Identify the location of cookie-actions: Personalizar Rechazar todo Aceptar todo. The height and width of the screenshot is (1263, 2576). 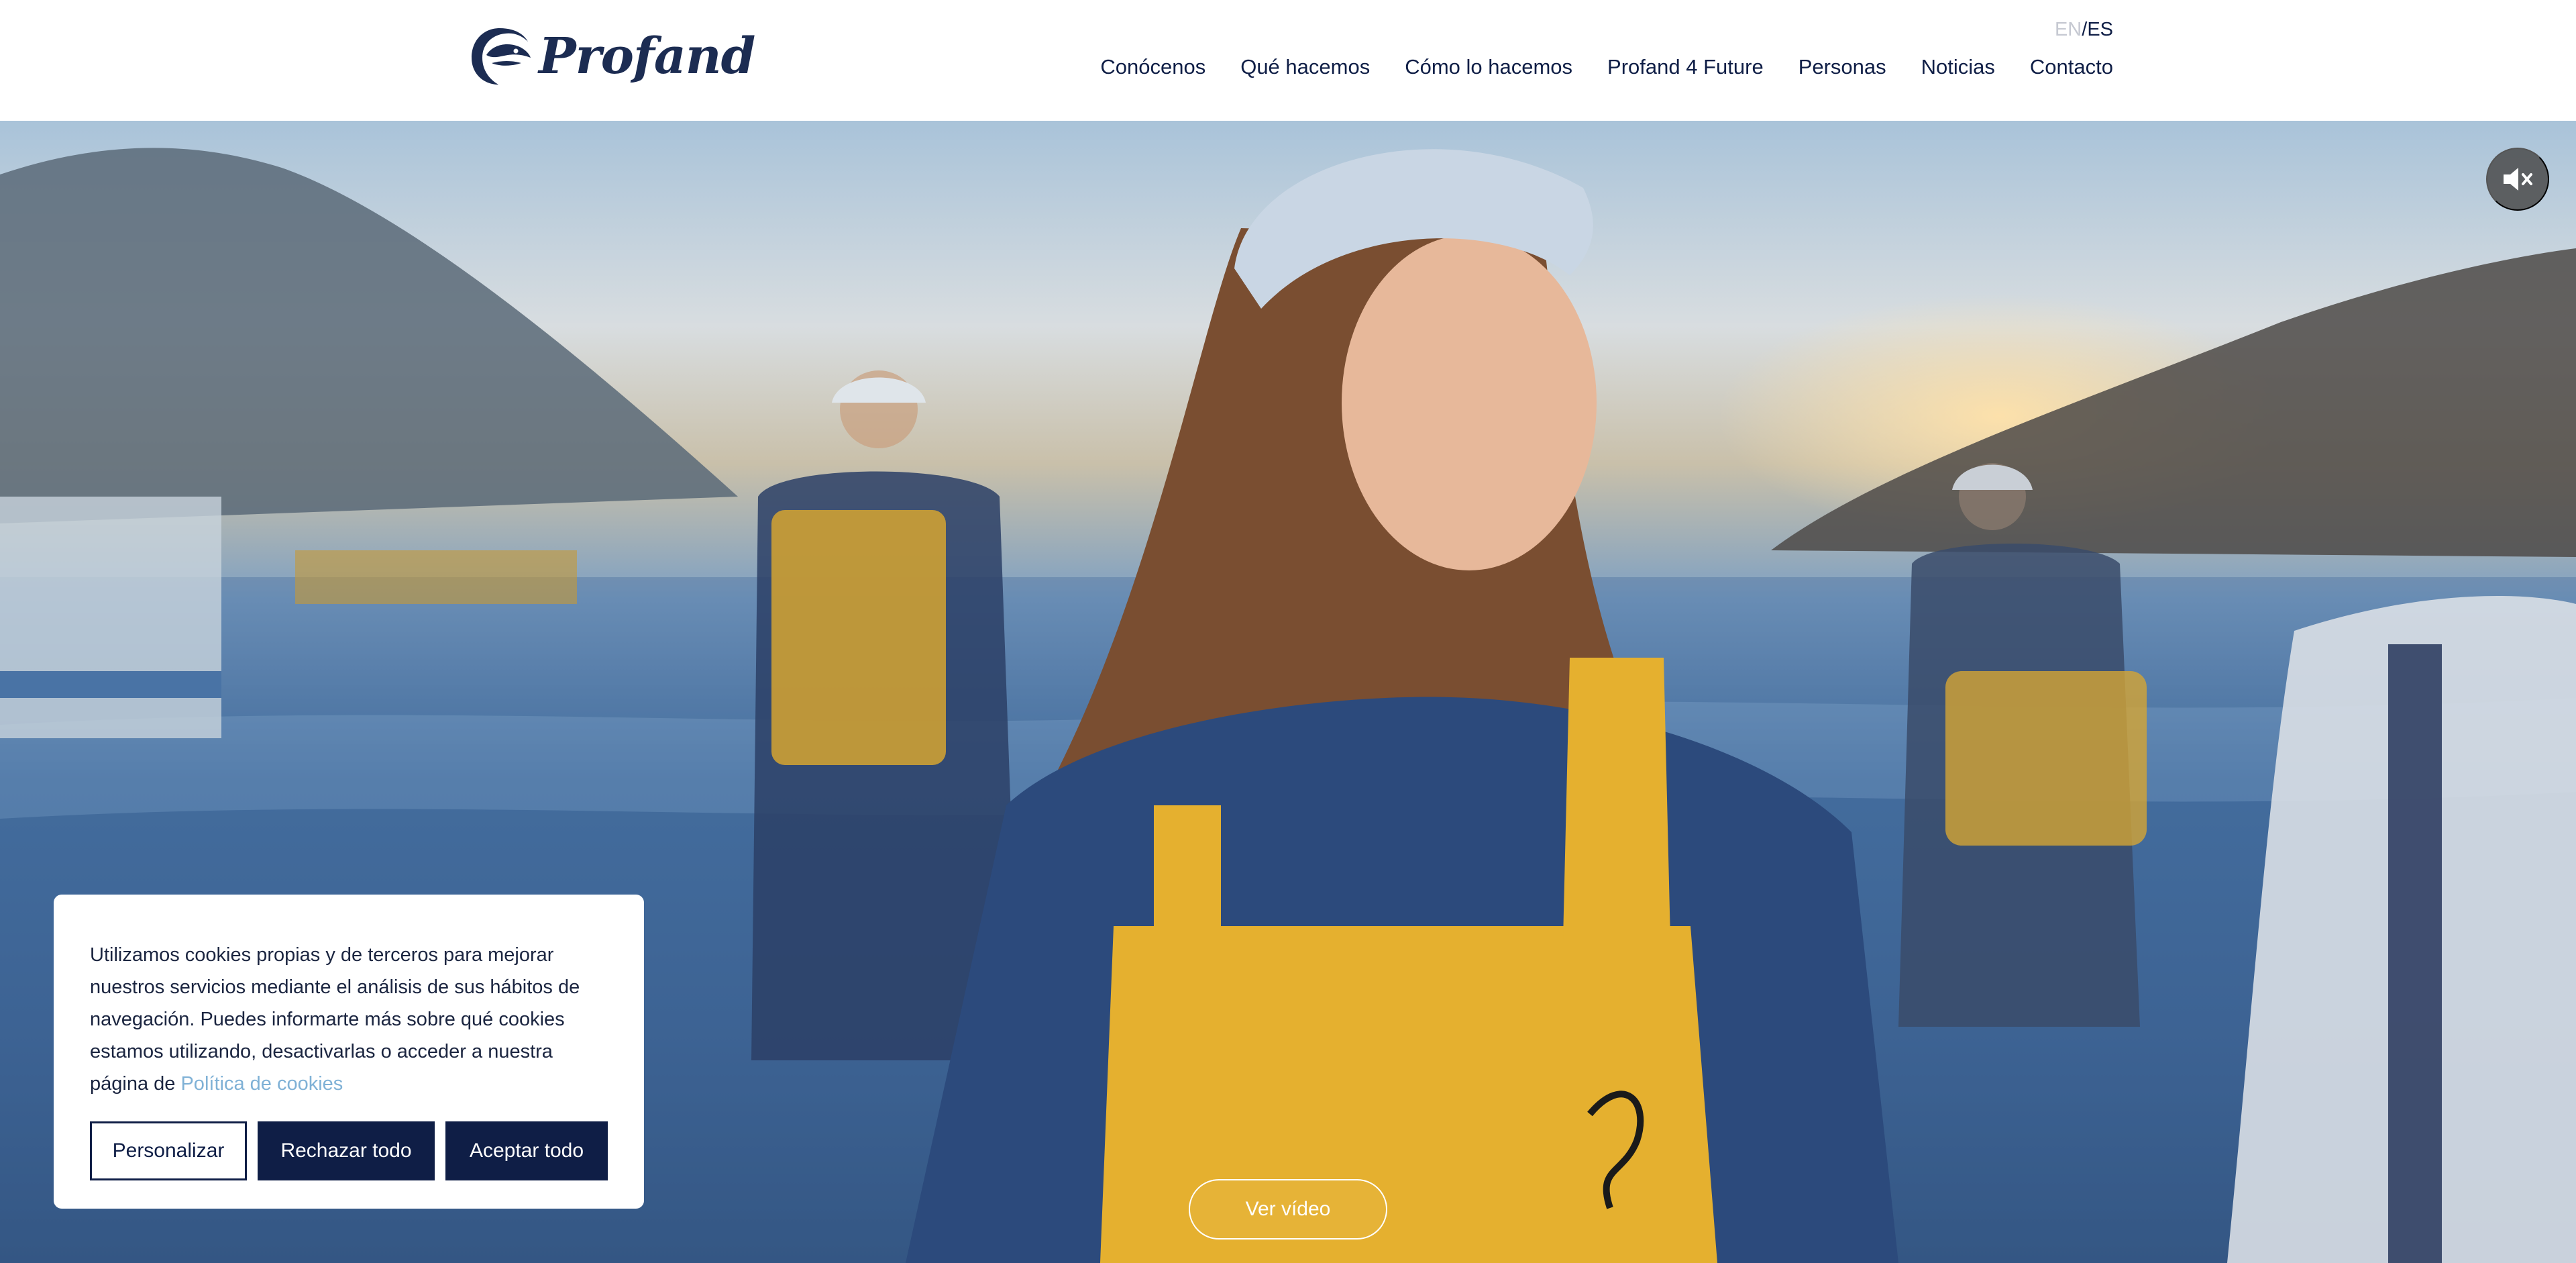
(349, 1150).